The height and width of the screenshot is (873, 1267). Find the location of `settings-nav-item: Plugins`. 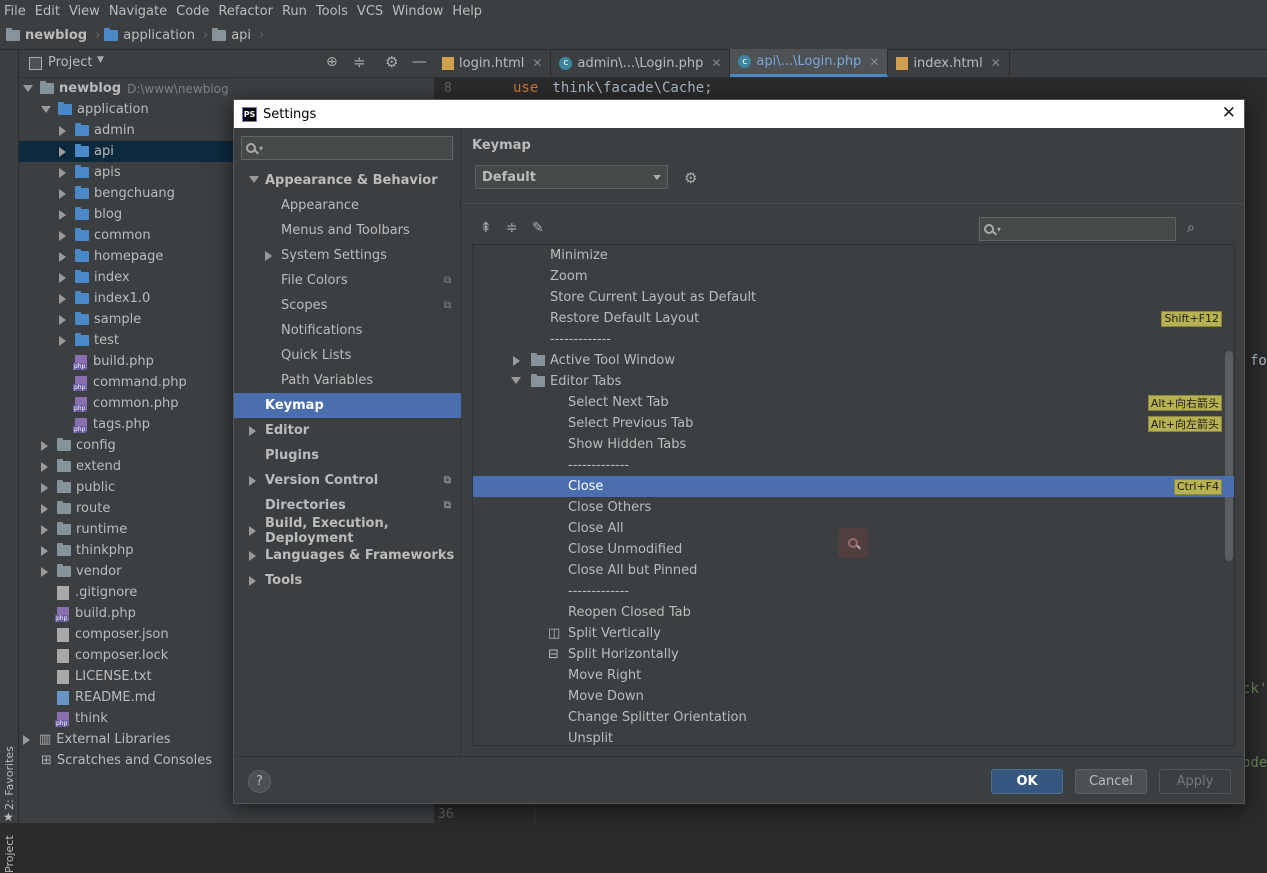

settings-nav-item: Plugins is located at coordinates (347, 455).